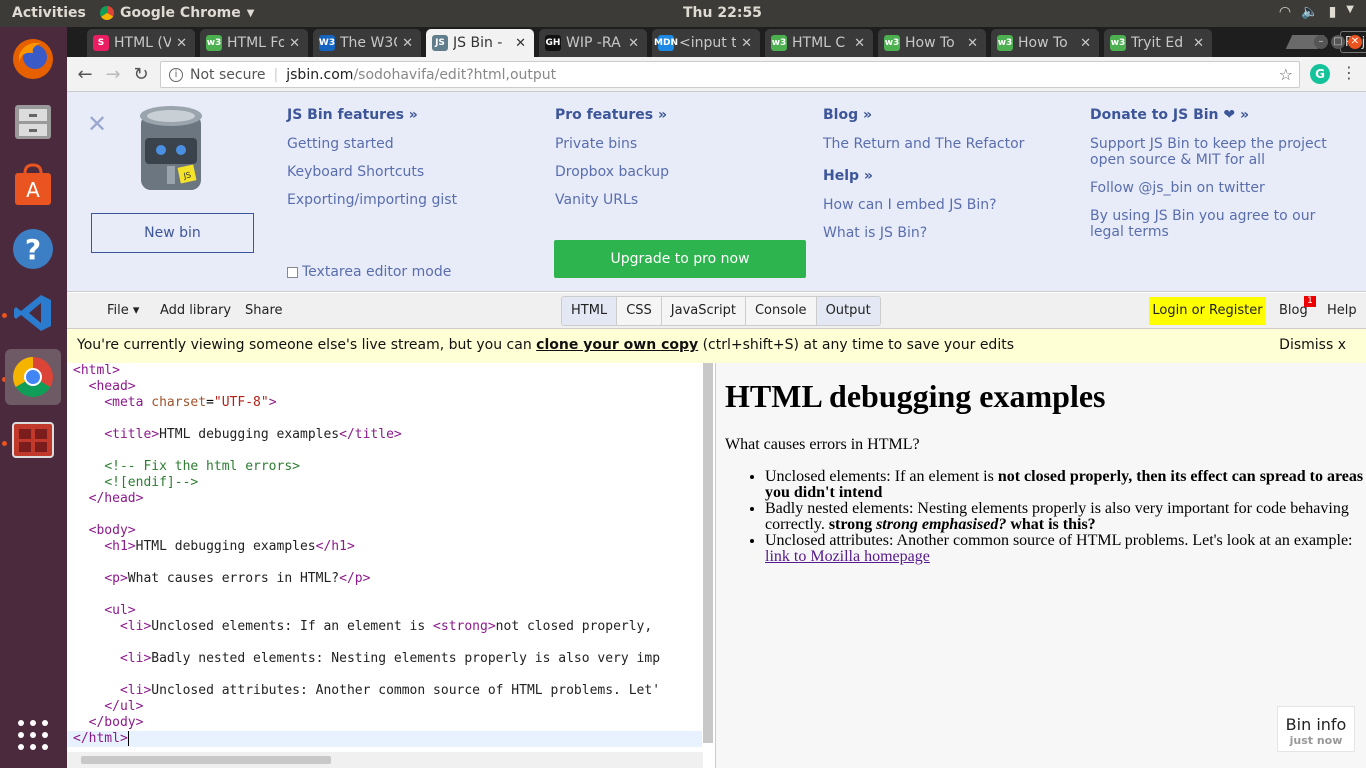 This screenshot has width=1366, height=768. I want to click on terminal-launcher, so click(33, 441).